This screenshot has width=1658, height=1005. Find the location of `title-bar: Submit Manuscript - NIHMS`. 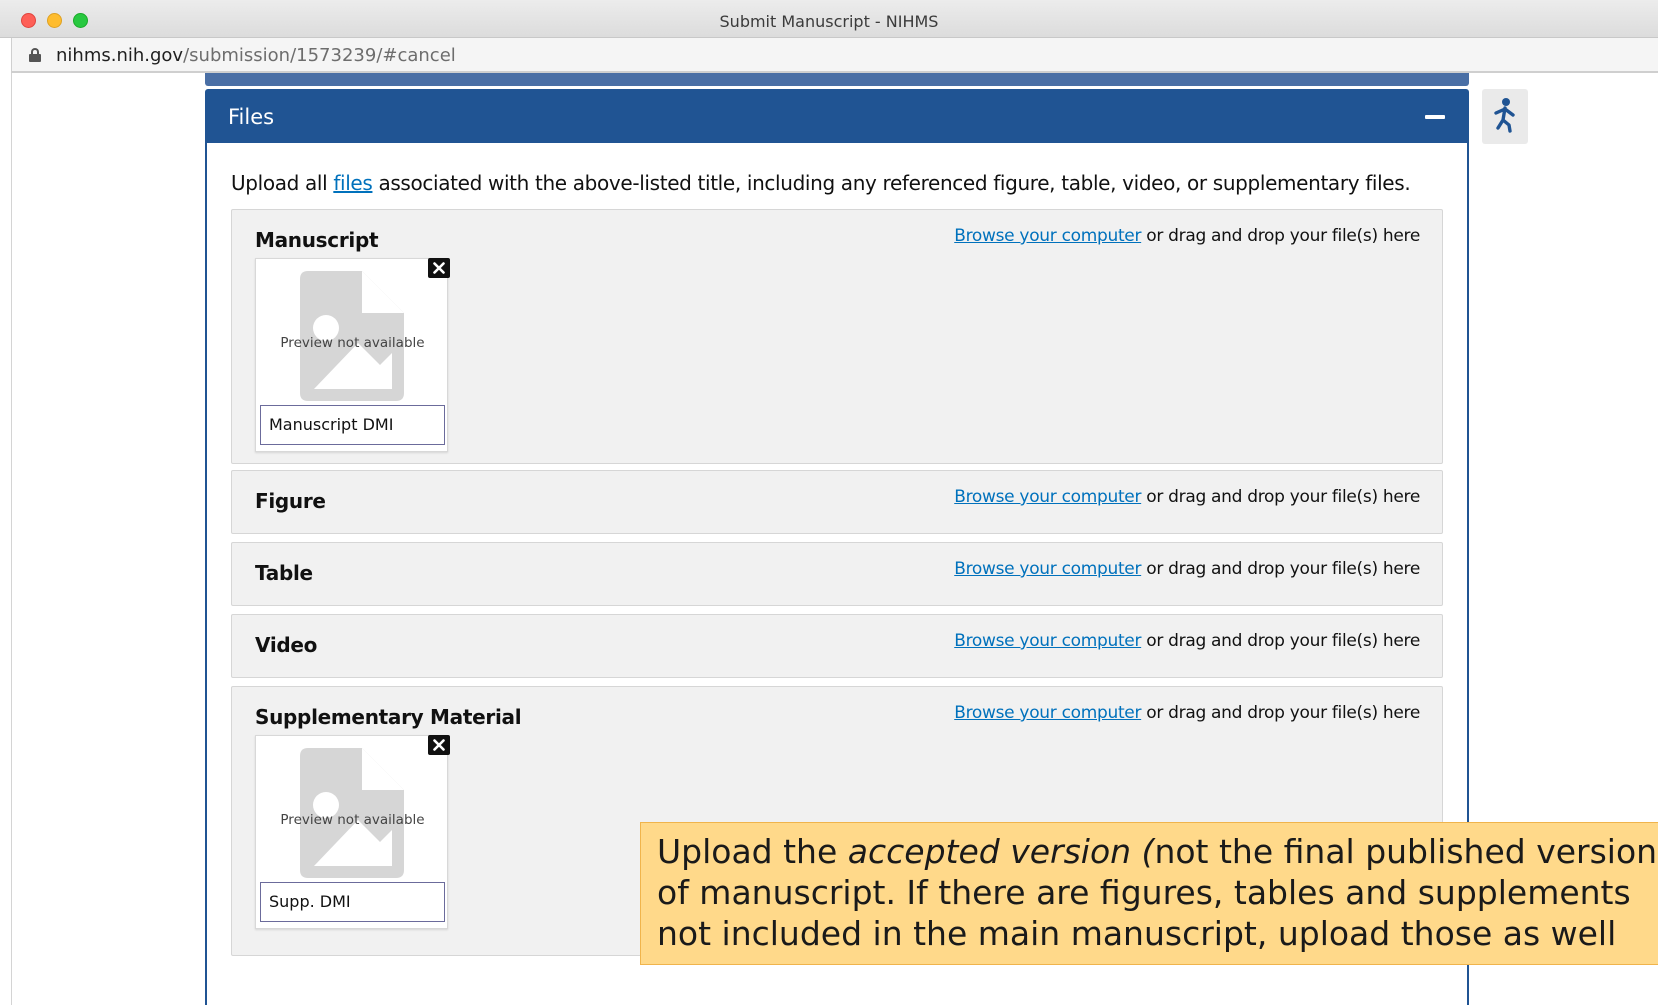

title-bar: Submit Manuscript - NIHMS is located at coordinates (829, 19).